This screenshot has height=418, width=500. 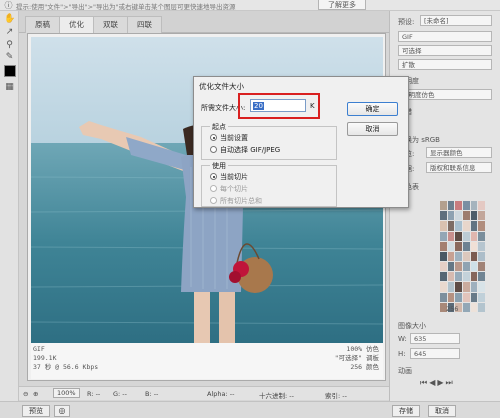 I want to click on radio-auto-select: 自动选择 GIF/JPEG, so click(x=245, y=150).